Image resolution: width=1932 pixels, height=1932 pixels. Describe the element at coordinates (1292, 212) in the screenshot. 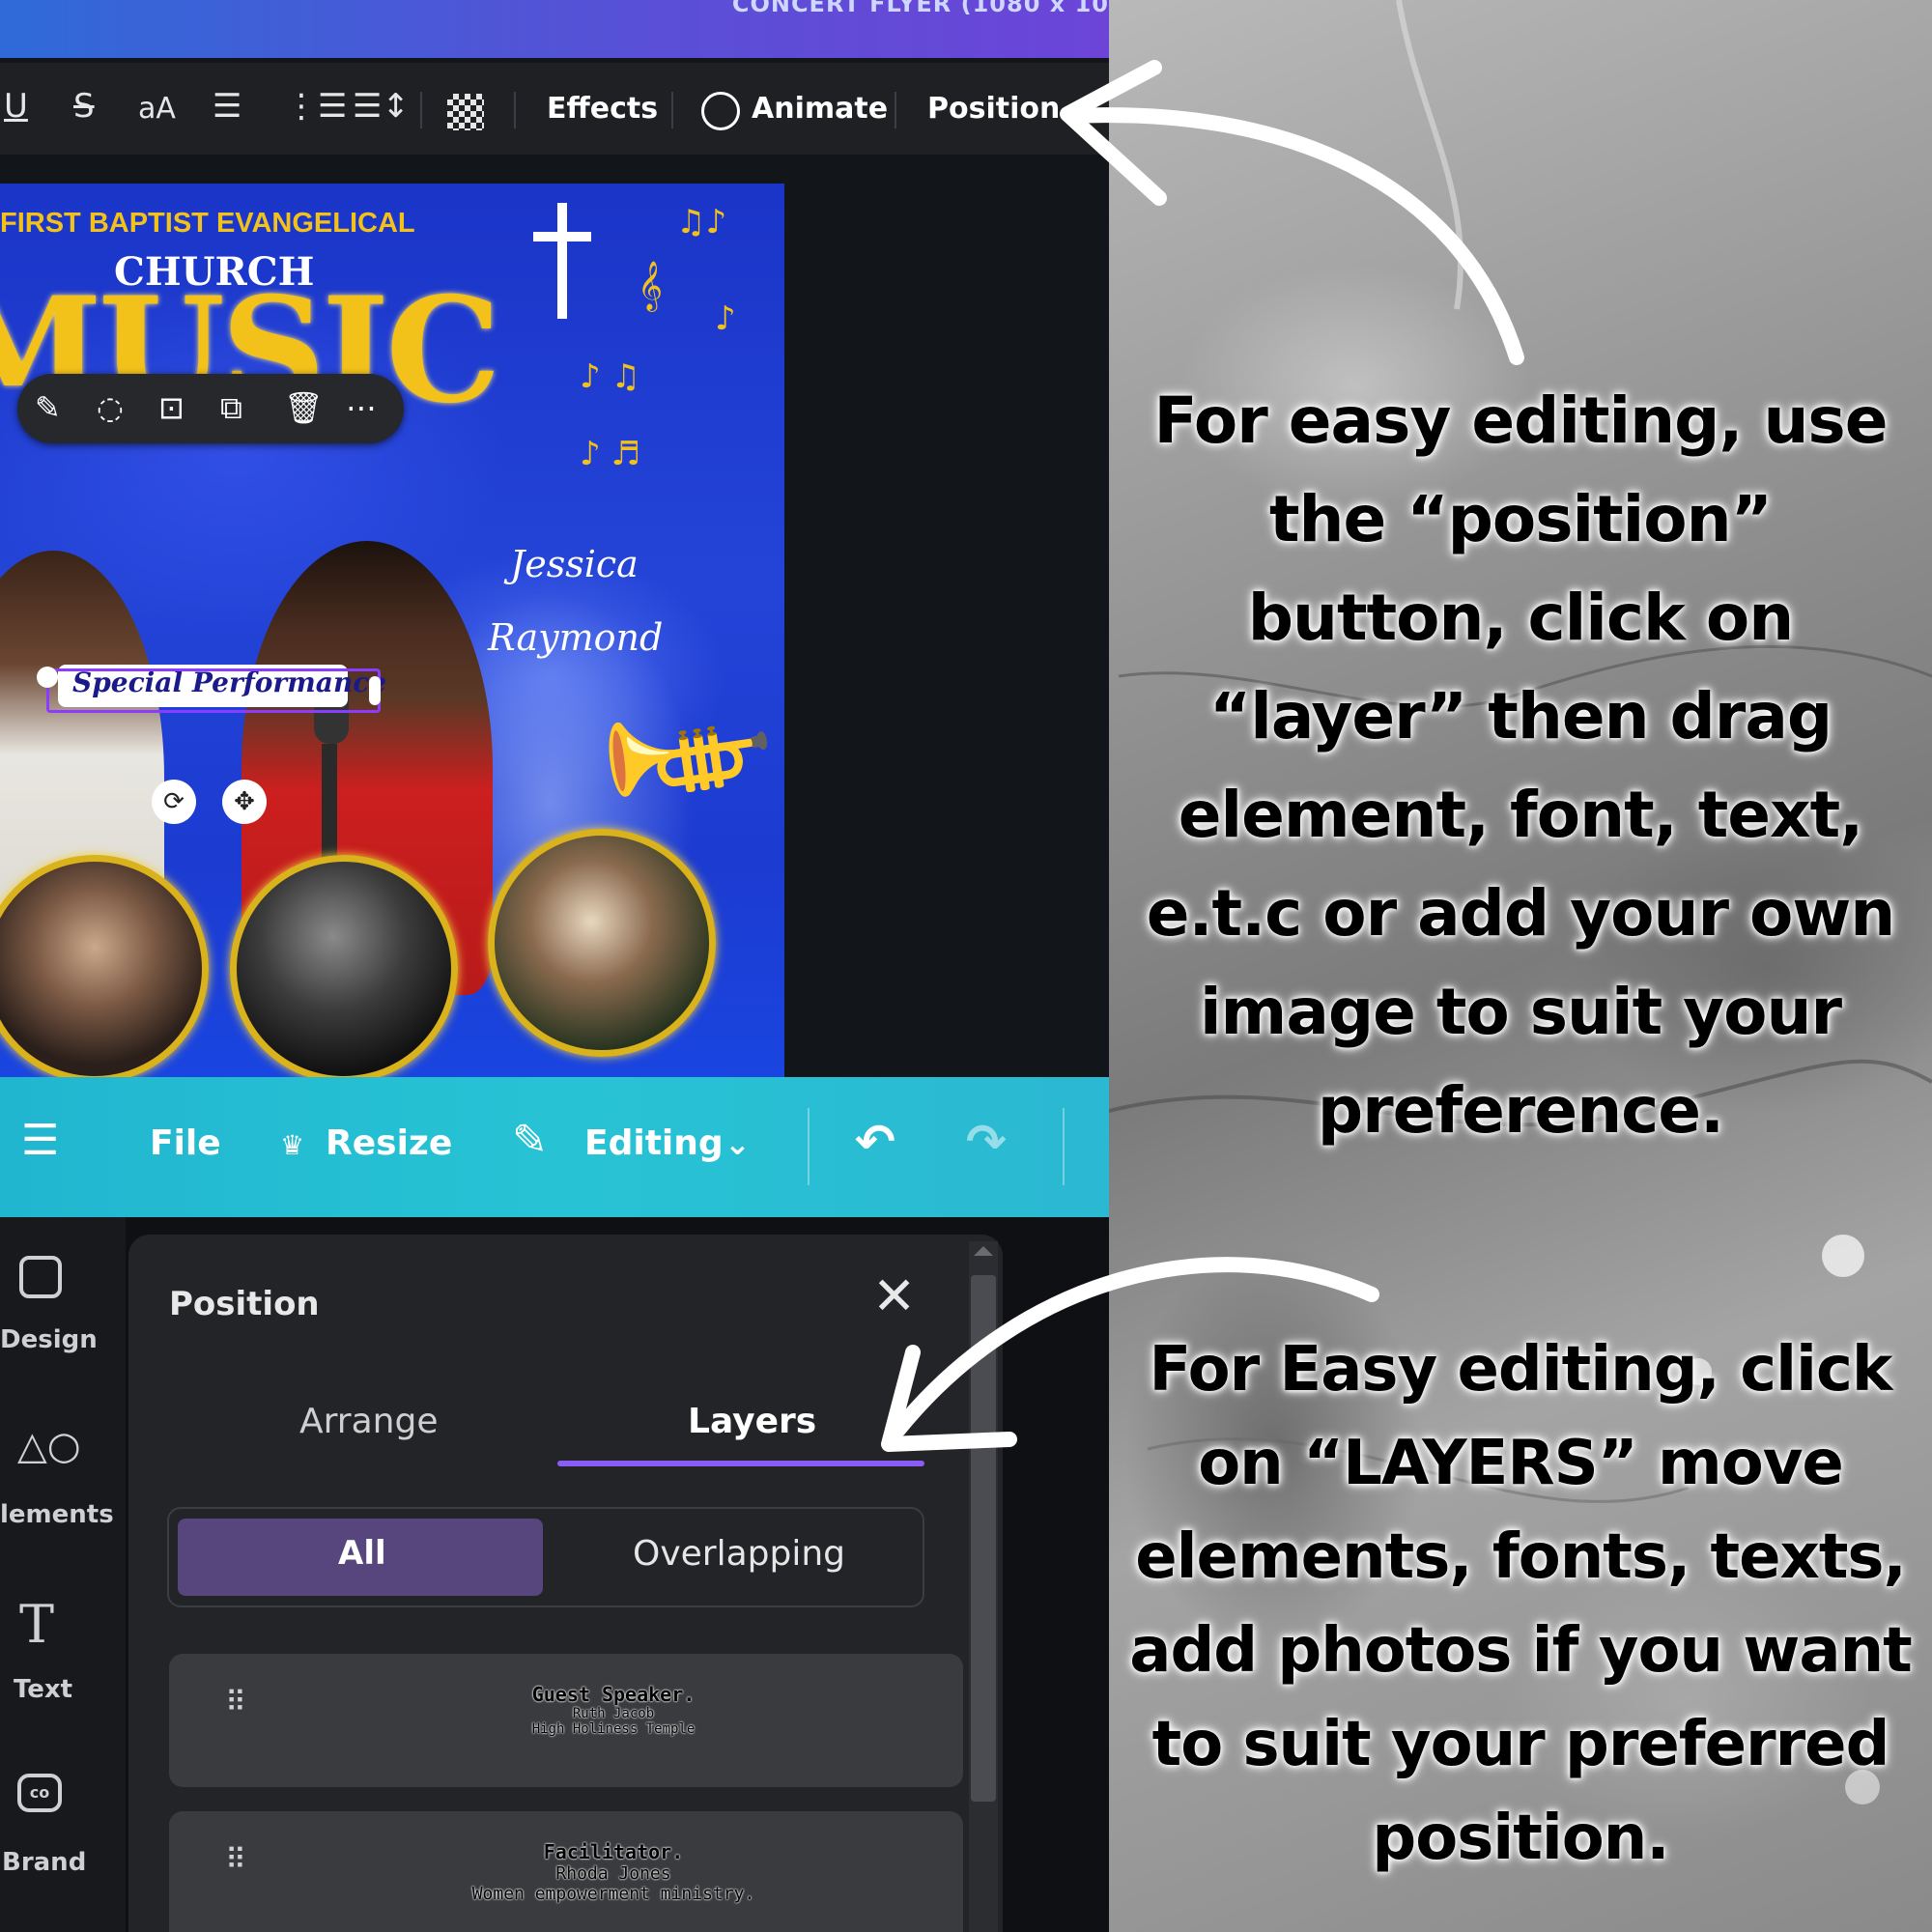

I see `arrow-to-position-button` at that location.